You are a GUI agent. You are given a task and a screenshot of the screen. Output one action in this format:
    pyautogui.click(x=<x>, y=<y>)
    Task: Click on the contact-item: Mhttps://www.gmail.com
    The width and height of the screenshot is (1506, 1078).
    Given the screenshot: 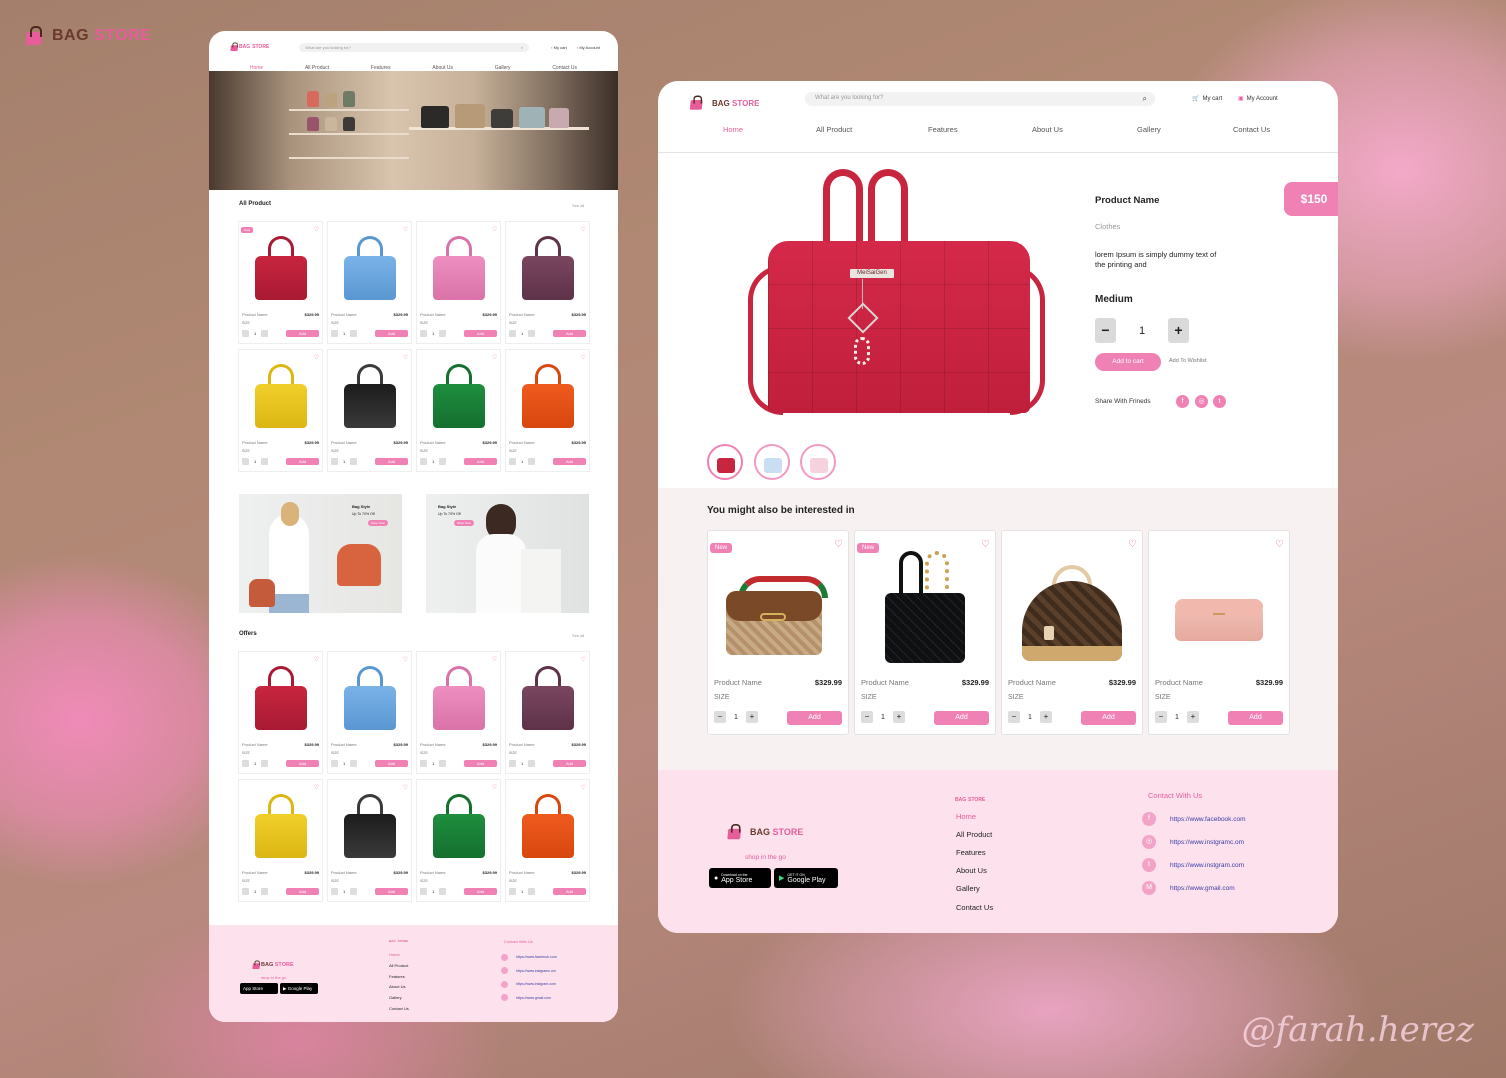 What is the action you would take?
    pyautogui.click(x=1188, y=888)
    